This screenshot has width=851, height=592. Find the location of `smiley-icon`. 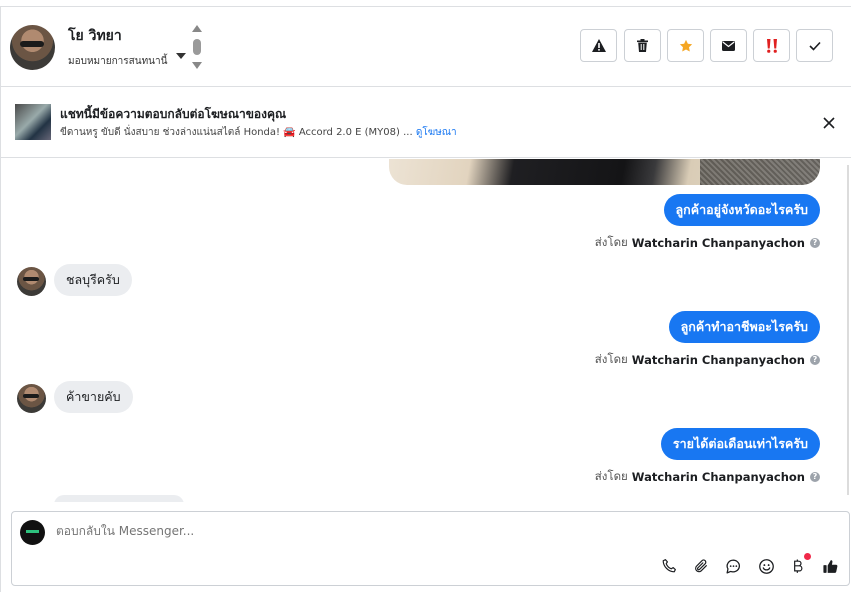

smiley-icon is located at coordinates (766, 566).